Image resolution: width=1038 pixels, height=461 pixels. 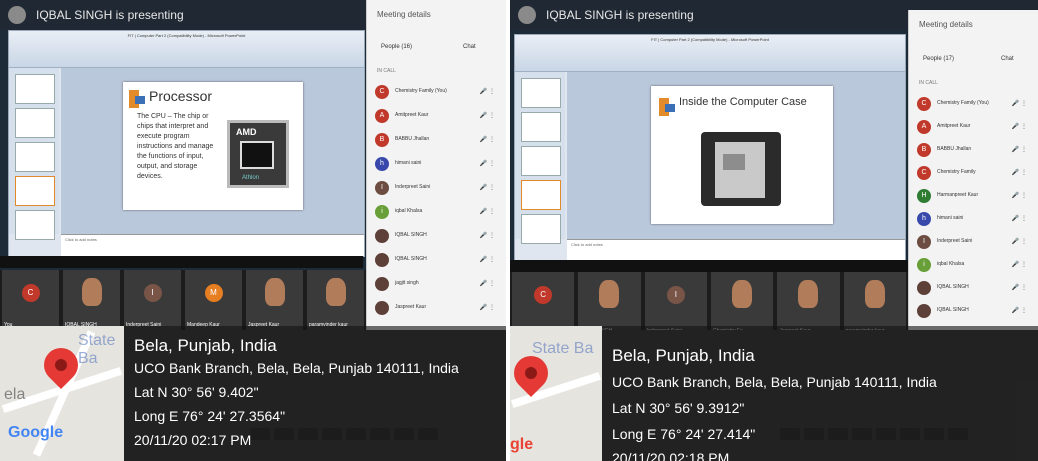 What do you see at coordinates (678, 408) in the screenshot?
I see `location-latitude: Lat N 30° 56' 9.3912"` at bounding box center [678, 408].